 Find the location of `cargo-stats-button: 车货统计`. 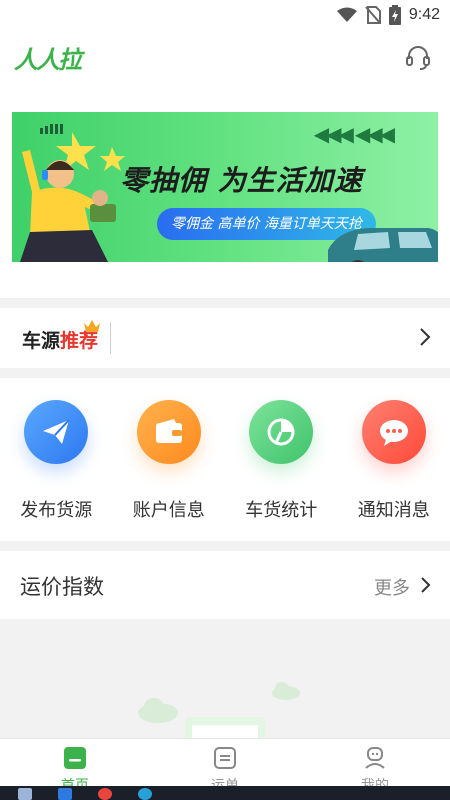

cargo-stats-button: 车货统计 is located at coordinates (281, 459).